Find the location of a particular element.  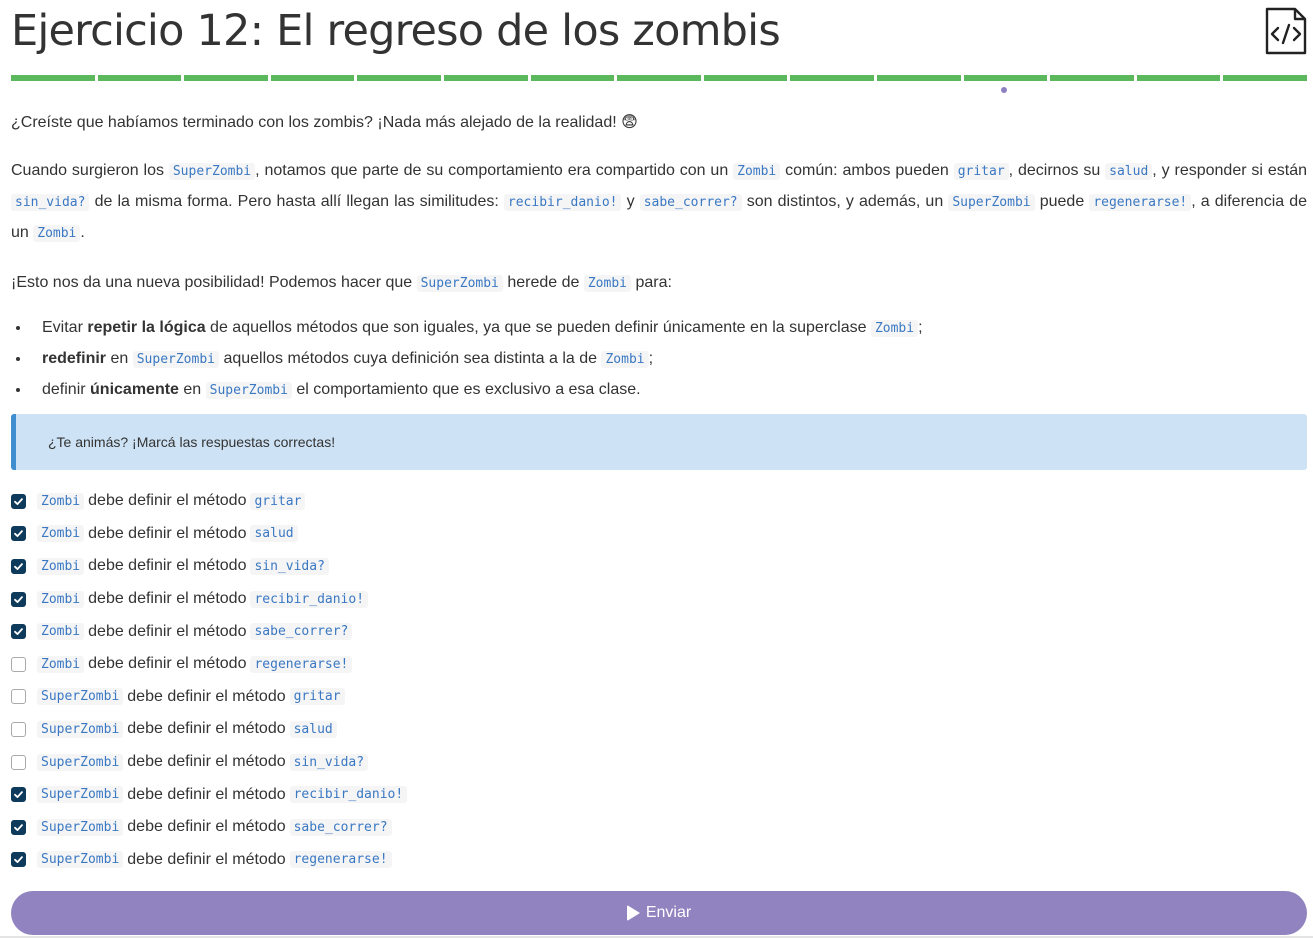

fearful-face-emoji: 😨 is located at coordinates (629, 122).